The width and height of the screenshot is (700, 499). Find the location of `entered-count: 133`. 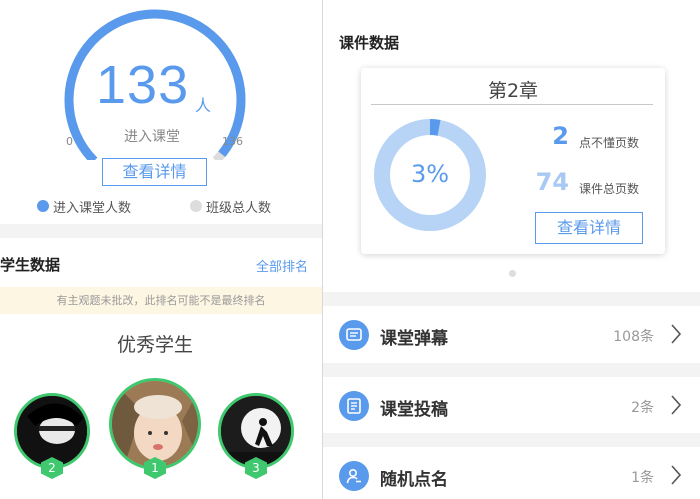

entered-count: 133 is located at coordinates (143, 85).